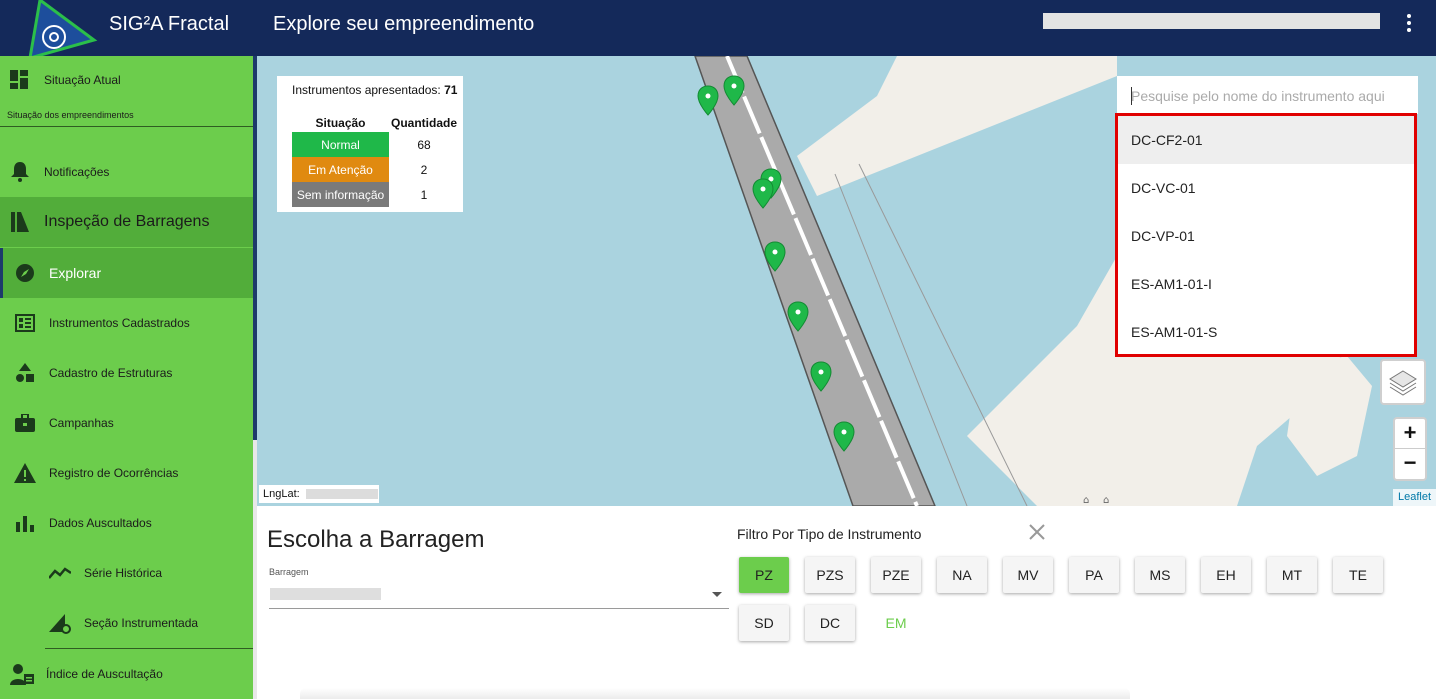  Describe the element at coordinates (25, 373) in the screenshot. I see `shapes-icon` at that location.